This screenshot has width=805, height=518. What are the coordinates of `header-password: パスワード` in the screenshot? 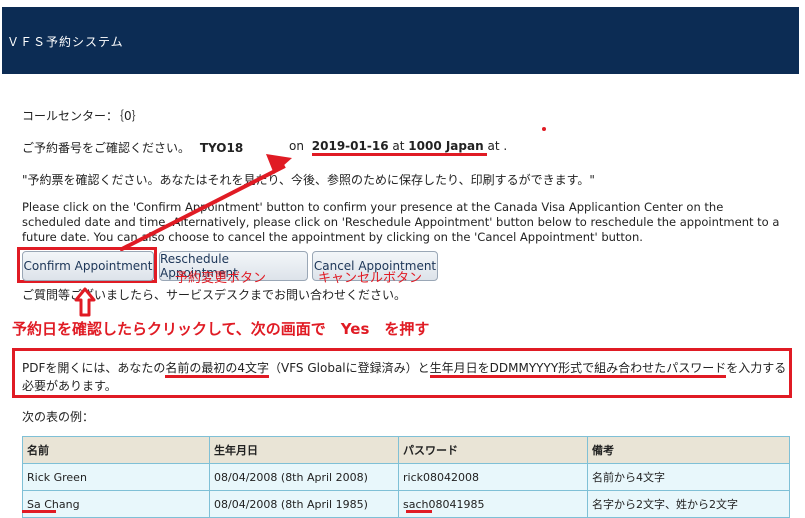 It's located at (493, 450).